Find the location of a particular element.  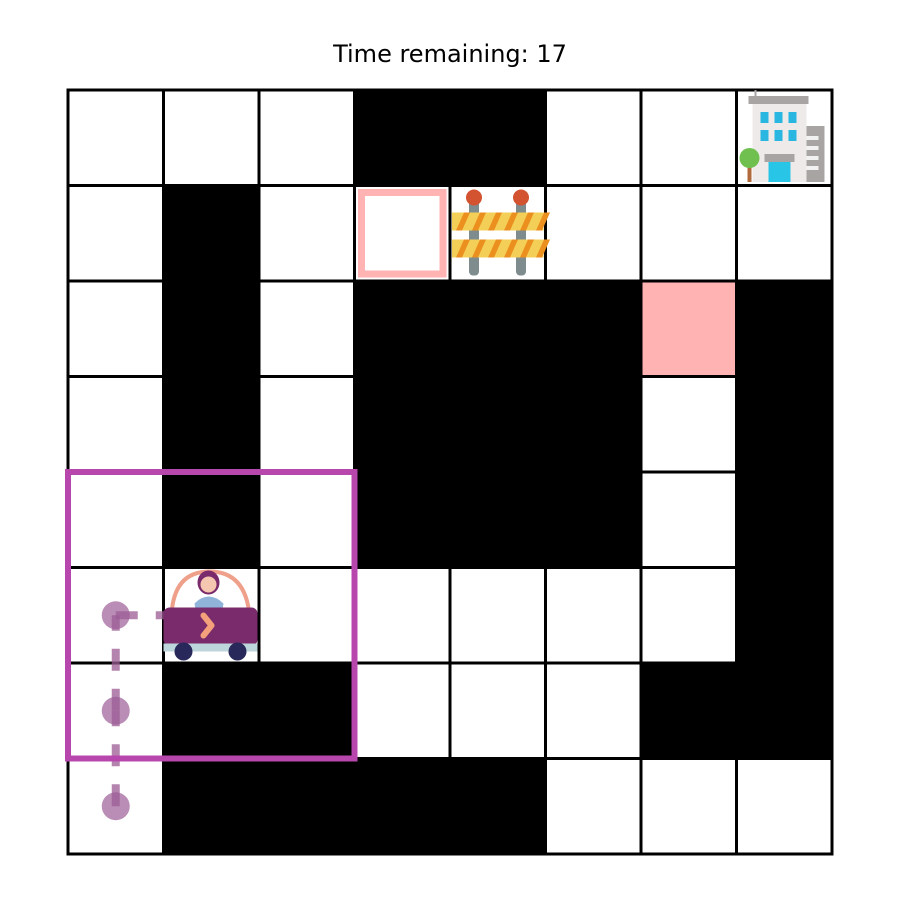

grid-cell-target-filled is located at coordinates (688, 328).